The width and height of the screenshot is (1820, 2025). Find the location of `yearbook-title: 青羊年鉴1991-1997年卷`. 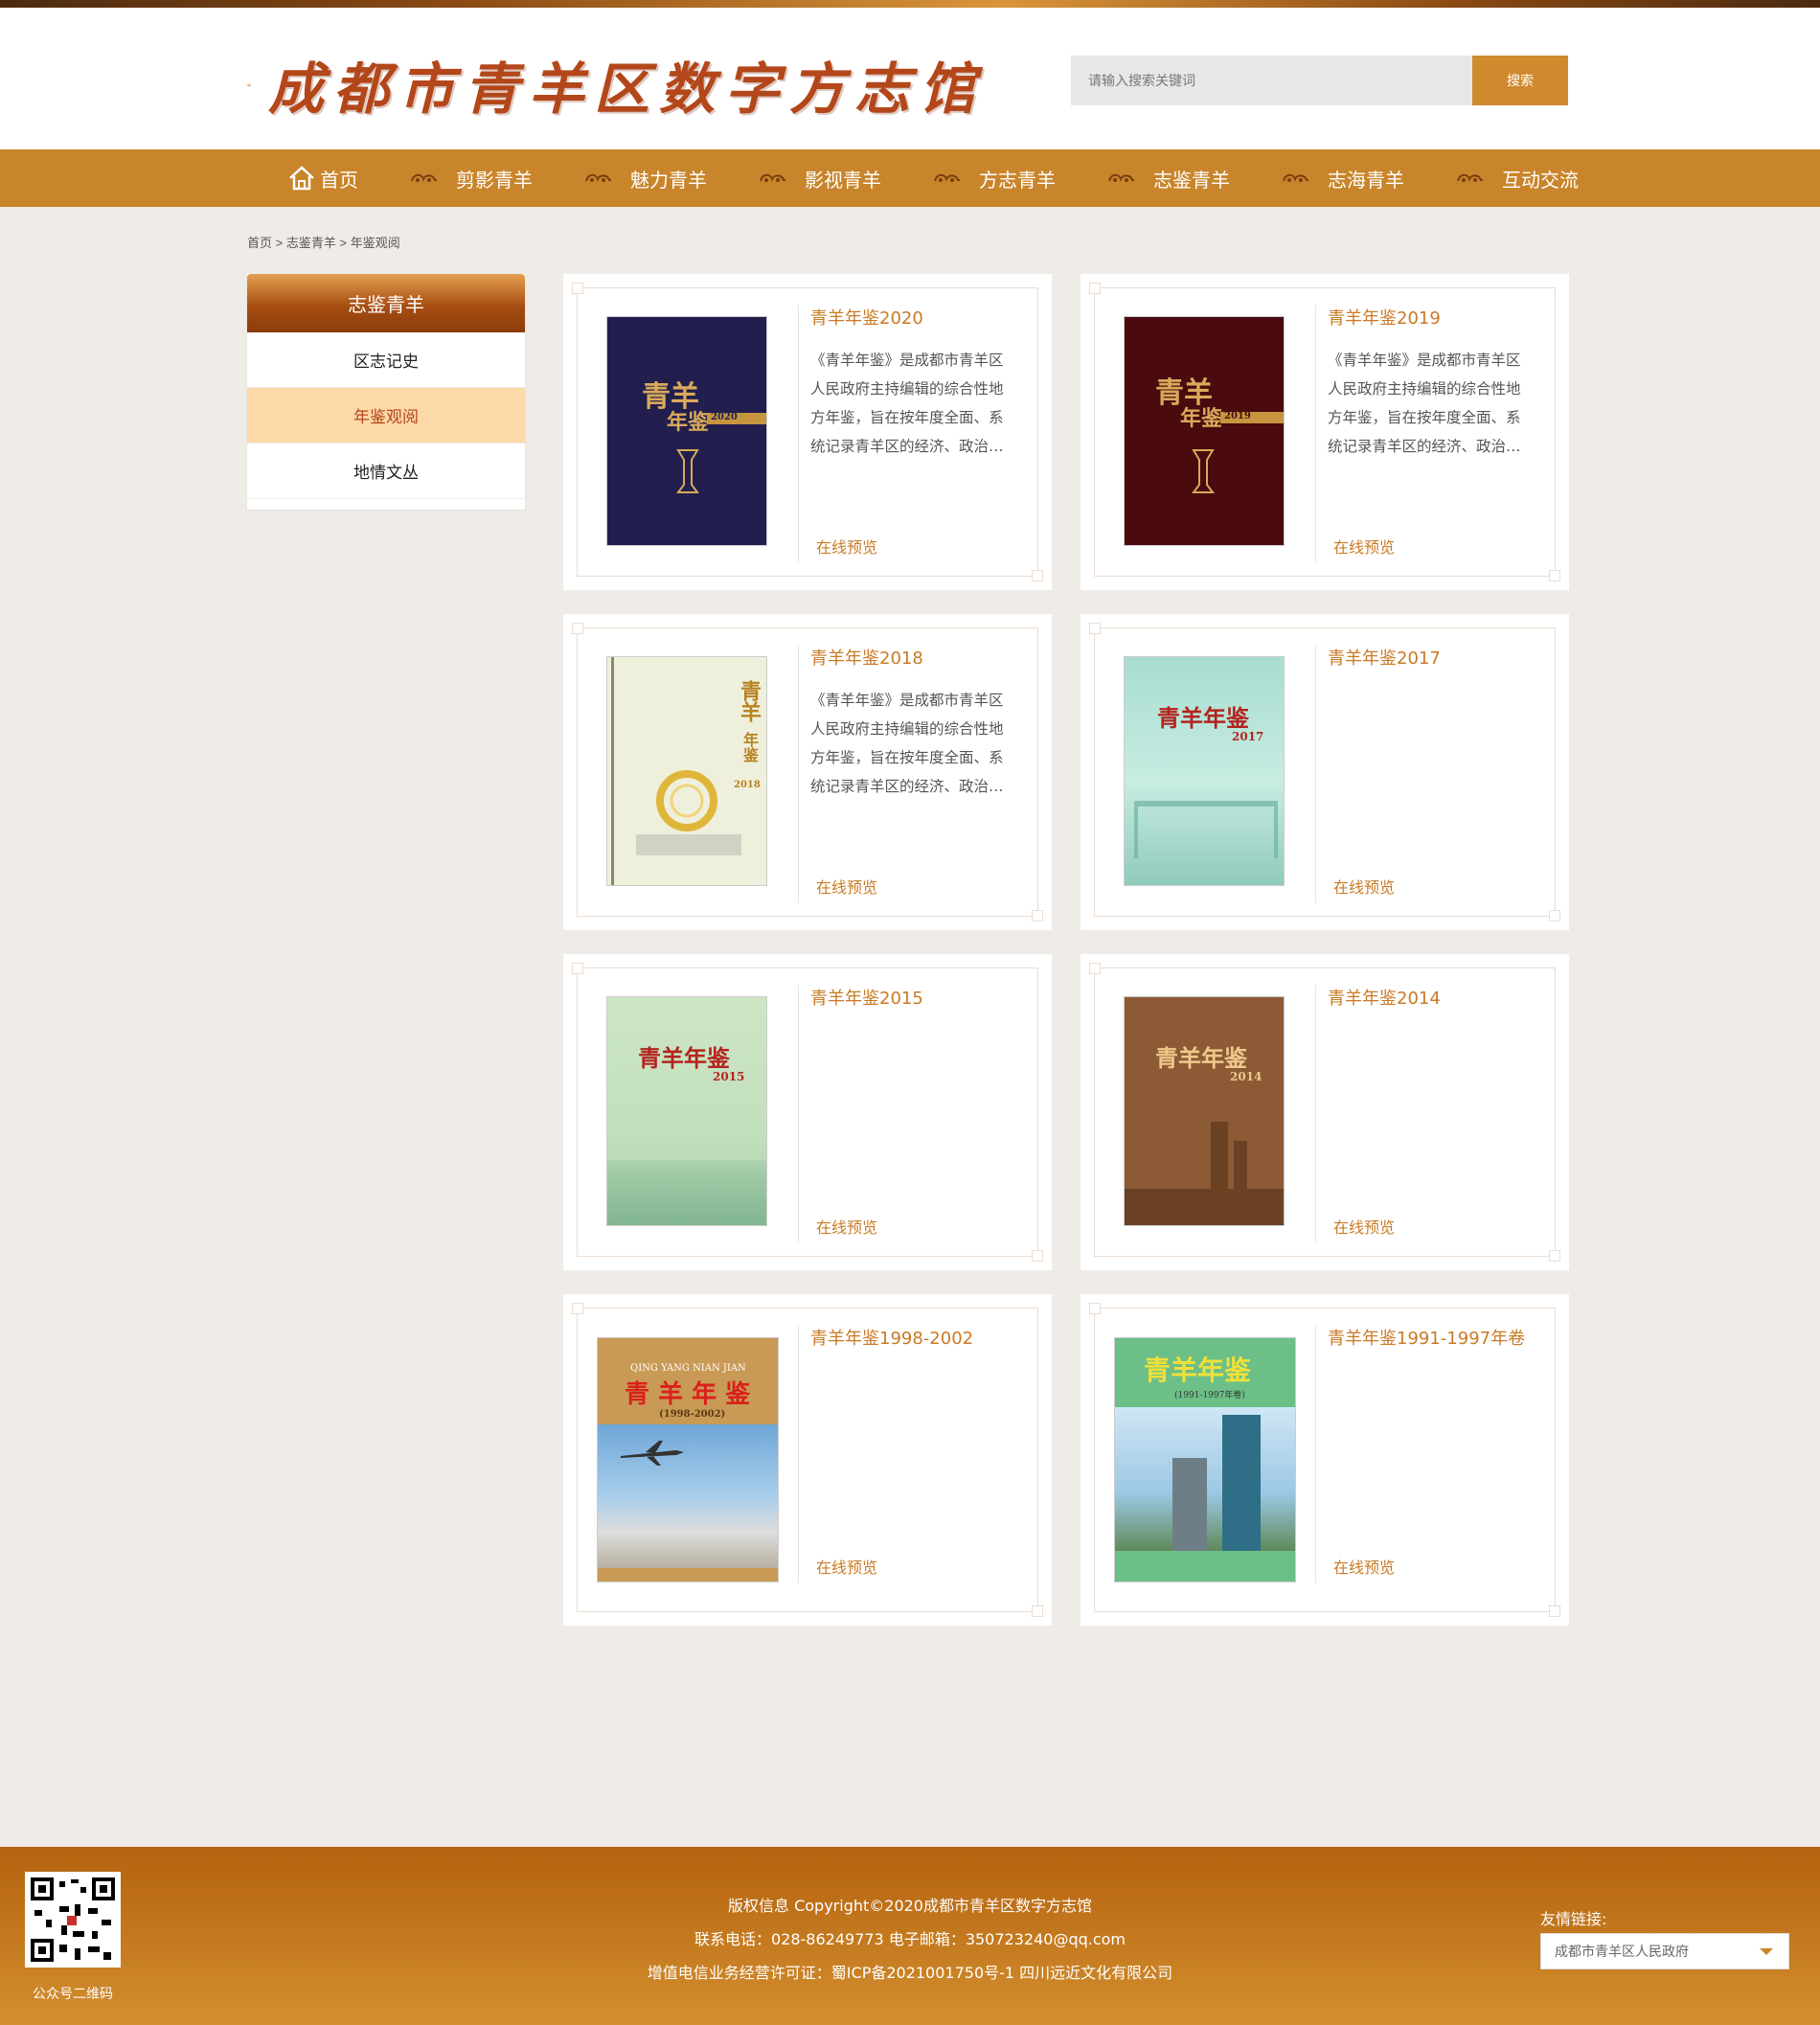

yearbook-title: 青羊年鉴1991-1997年卷 is located at coordinates (1426, 1337).